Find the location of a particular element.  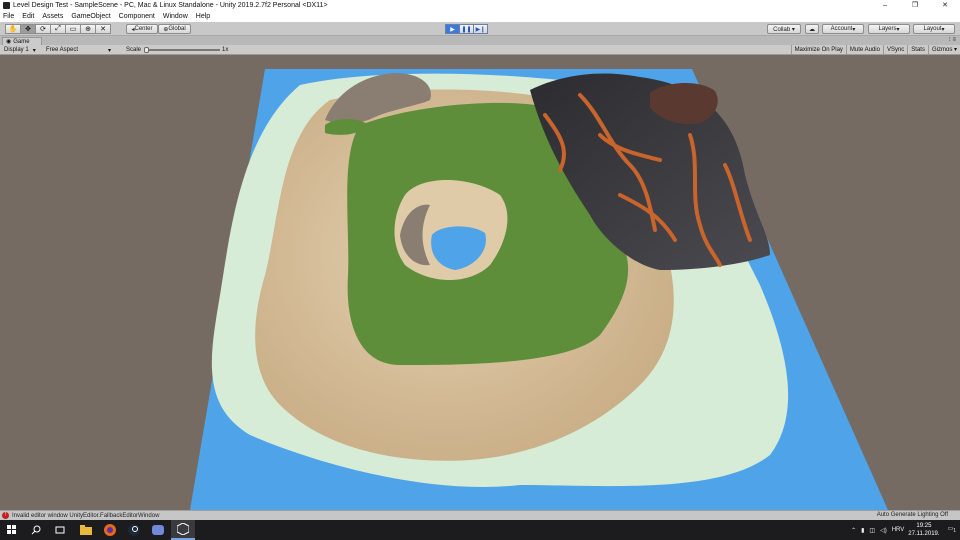

transform-tool-button: ⊕ is located at coordinates (88, 29).